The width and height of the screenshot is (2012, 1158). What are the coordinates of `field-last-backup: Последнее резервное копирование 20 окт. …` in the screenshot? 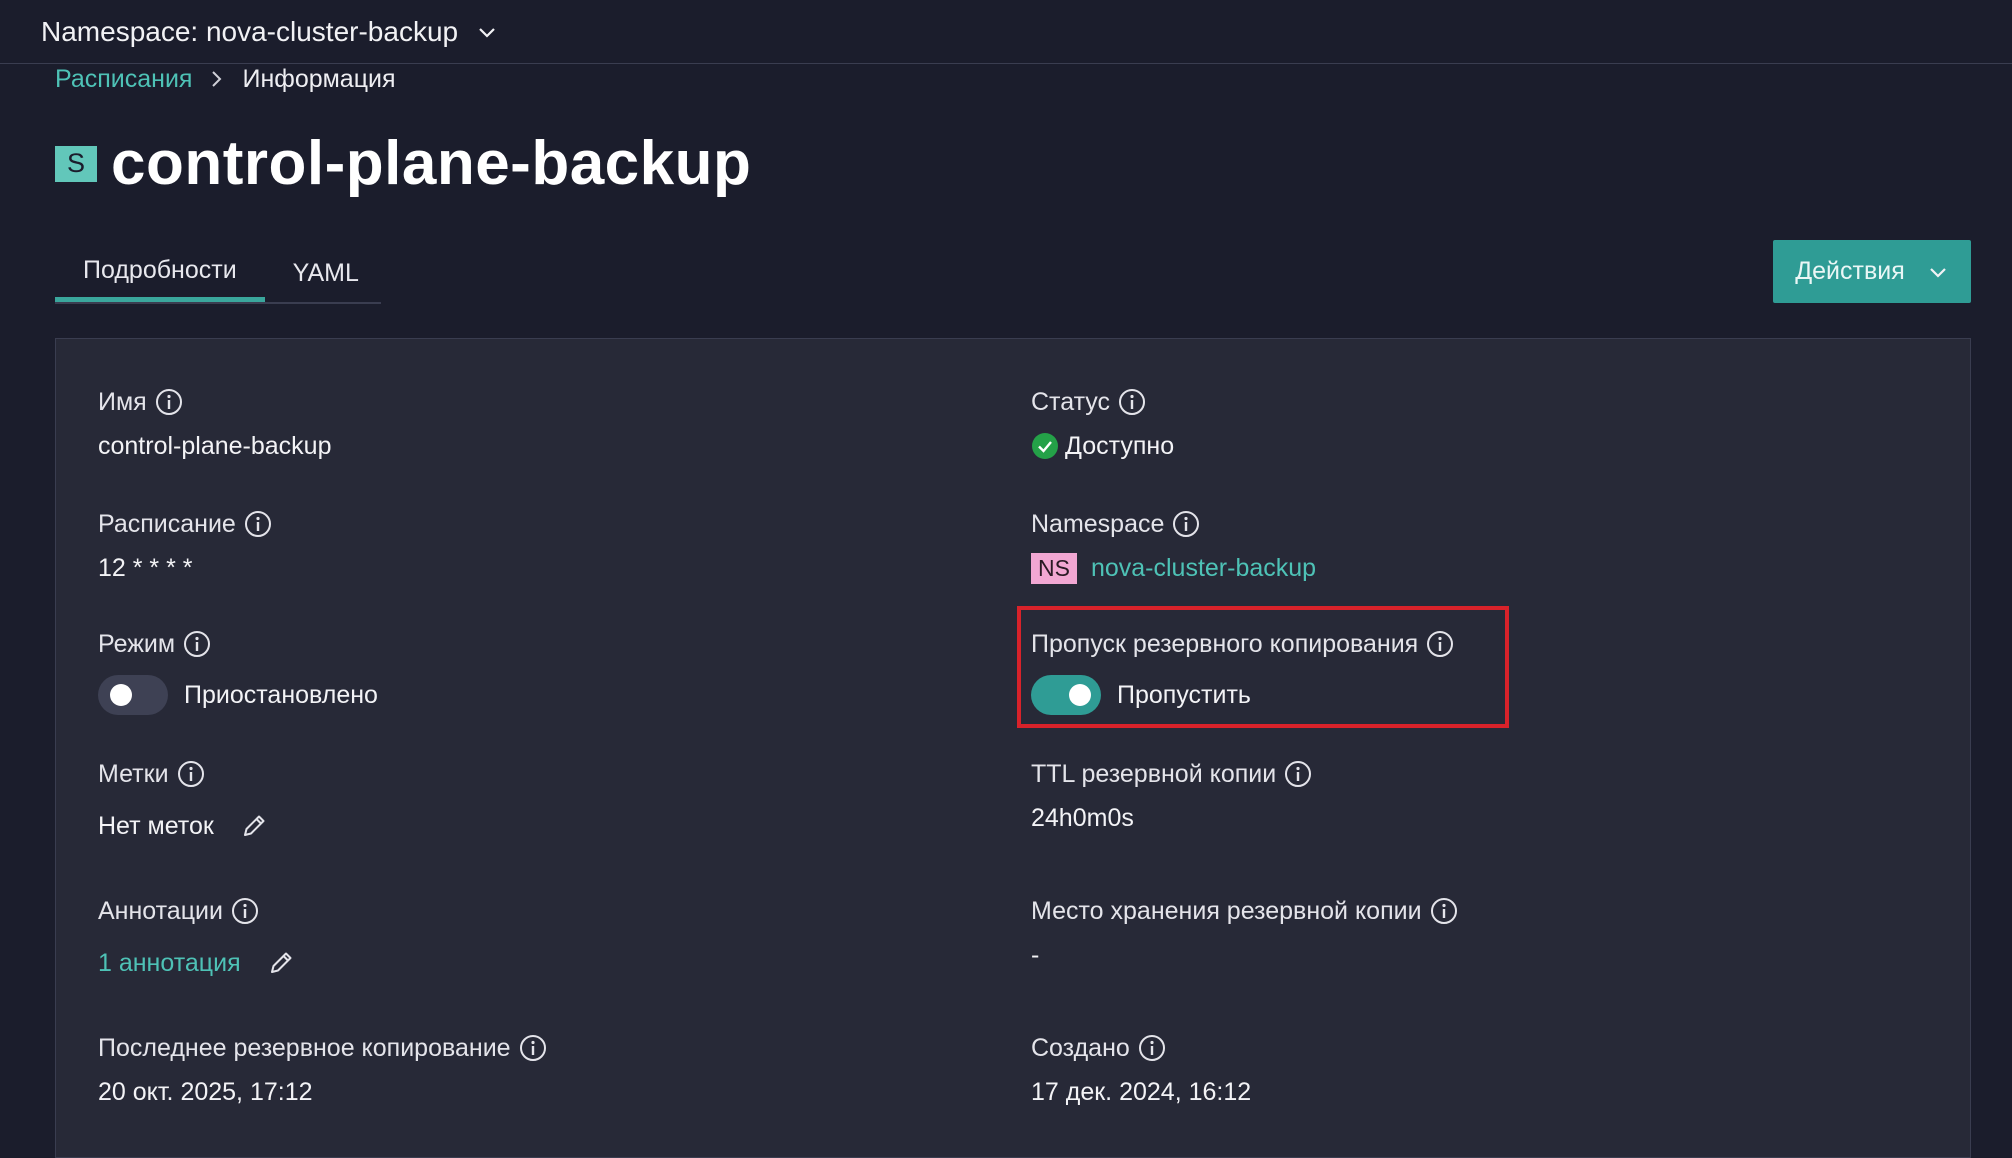 It's located at (322, 1070).